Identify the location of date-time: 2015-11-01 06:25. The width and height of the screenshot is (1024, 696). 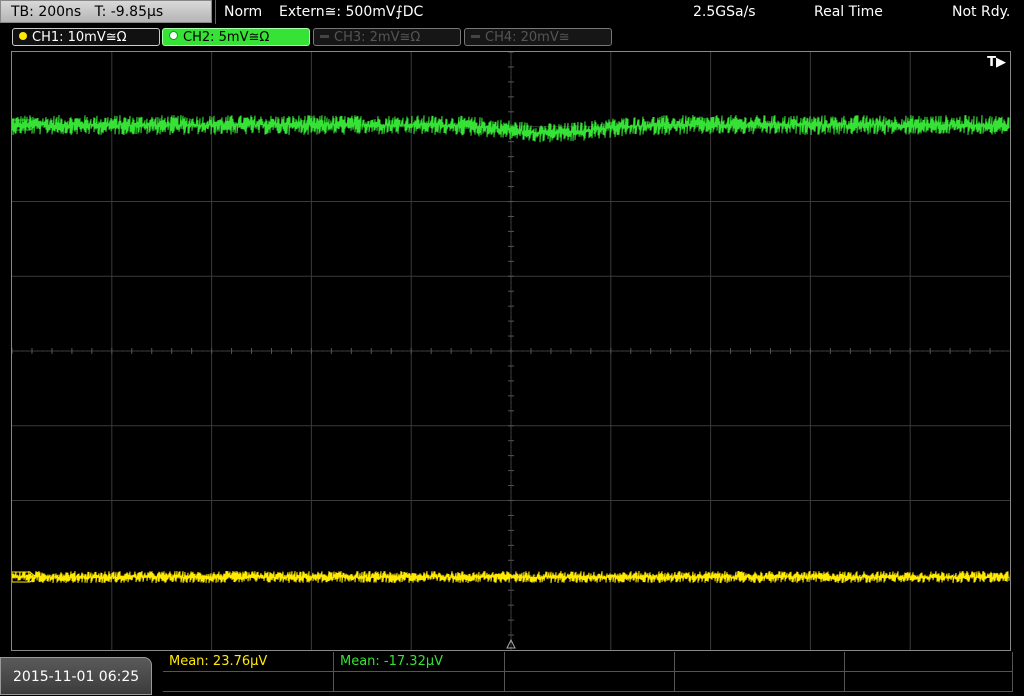
(76, 676).